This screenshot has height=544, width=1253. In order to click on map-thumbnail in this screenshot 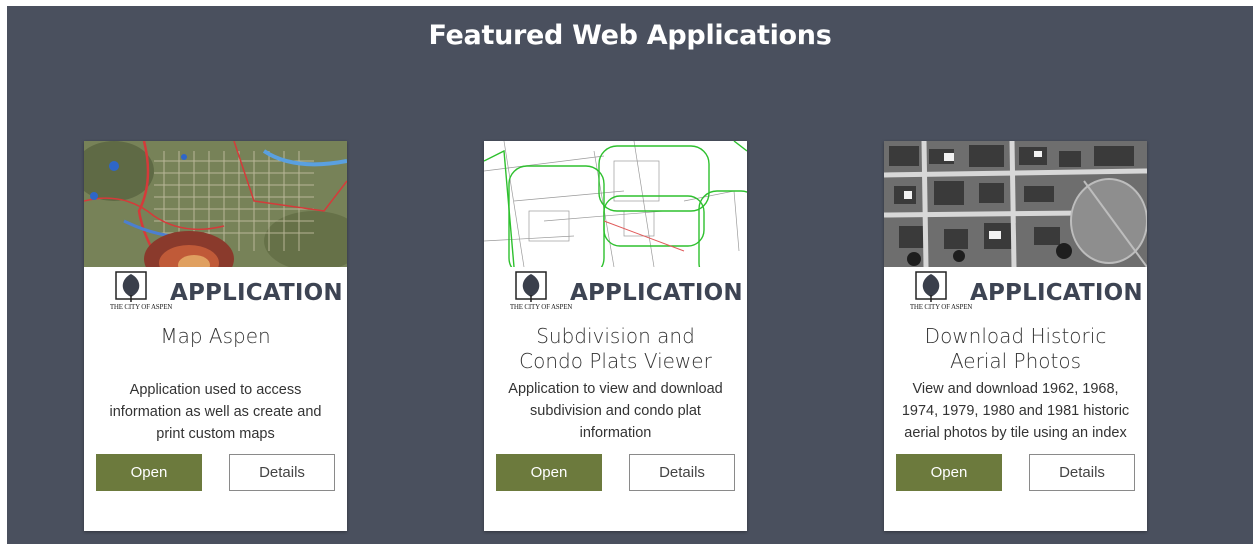, I will do `click(215, 204)`.